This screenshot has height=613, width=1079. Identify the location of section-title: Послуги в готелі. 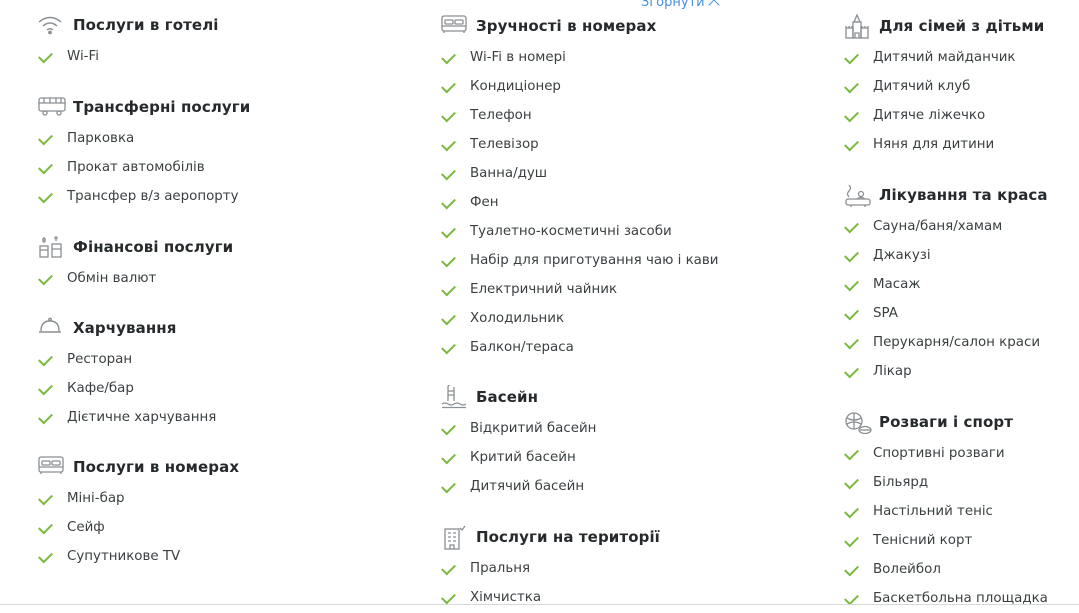
(146, 25).